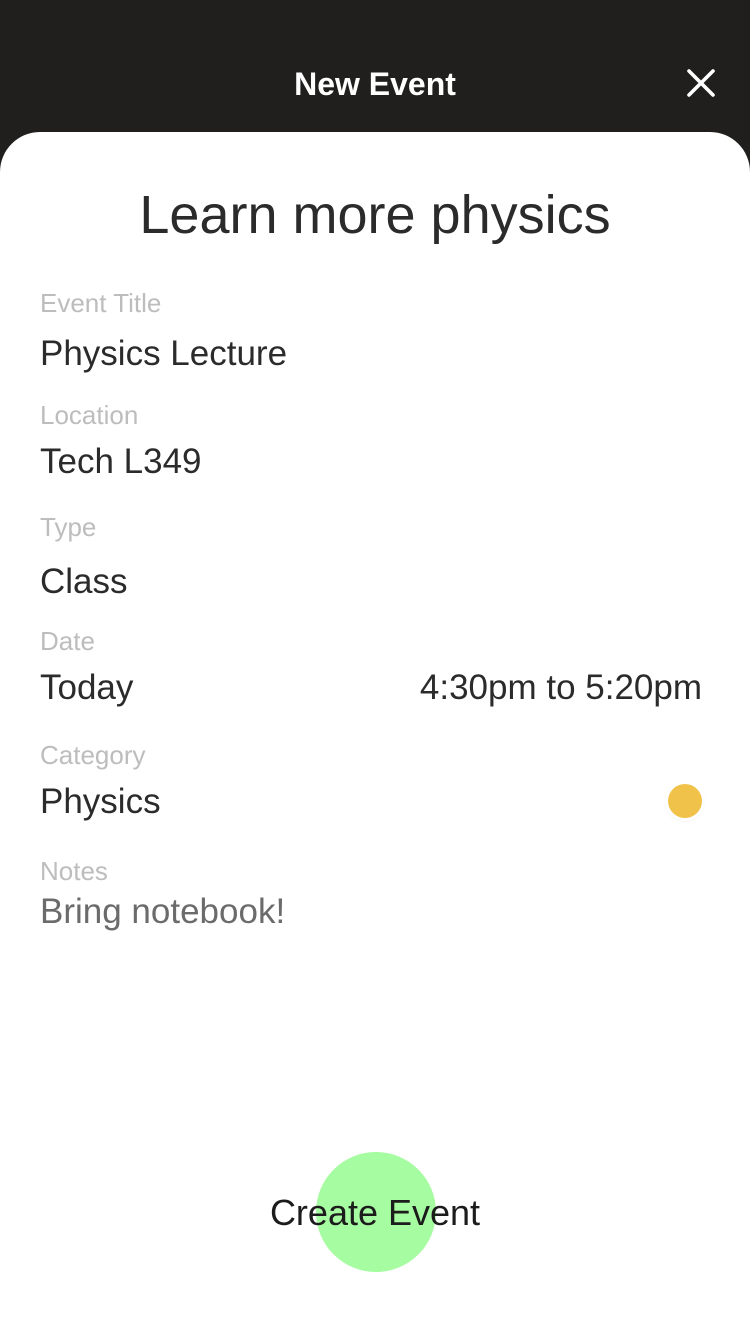 The image size is (750, 1334). What do you see at coordinates (67, 641) in the screenshot?
I see `date-label: Date` at bounding box center [67, 641].